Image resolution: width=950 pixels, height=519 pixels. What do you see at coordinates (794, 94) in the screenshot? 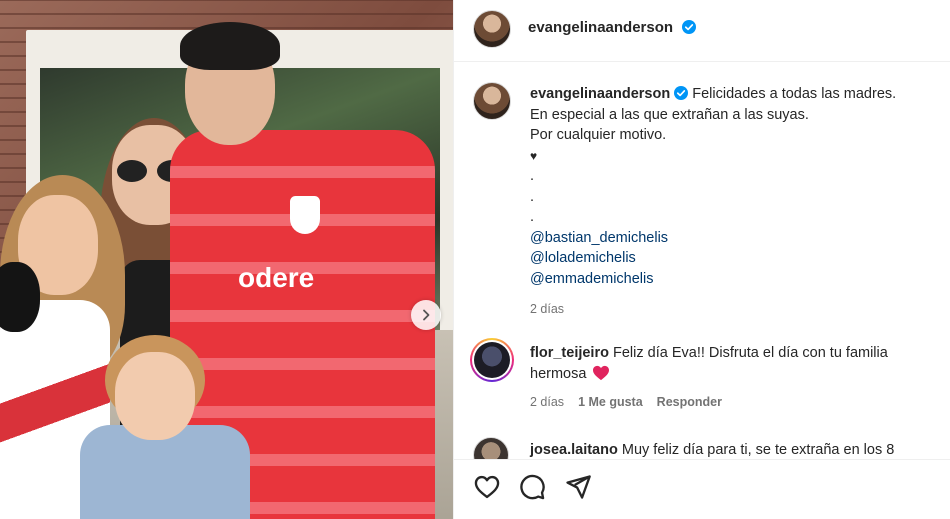
I see `caption-text: Felicidades a todas las madres.` at bounding box center [794, 94].